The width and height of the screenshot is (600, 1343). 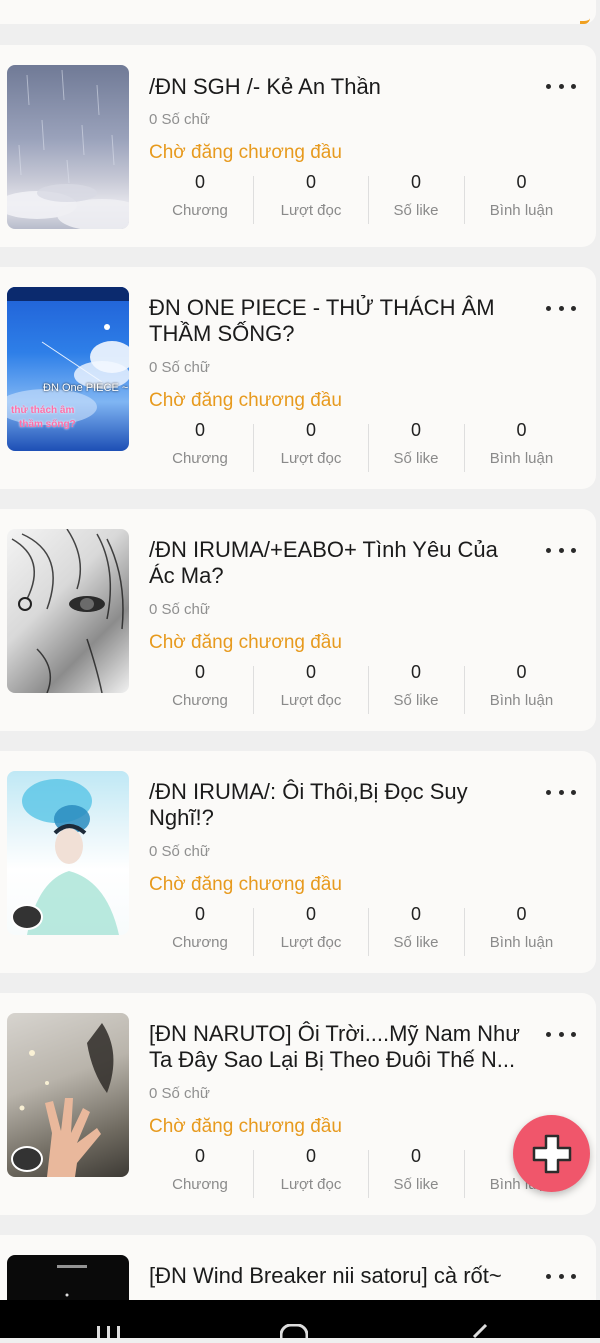 What do you see at coordinates (68, 369) in the screenshot?
I see `story-cover-image: ĐN One PIECE ~ thử thách âm thầm sống?` at bounding box center [68, 369].